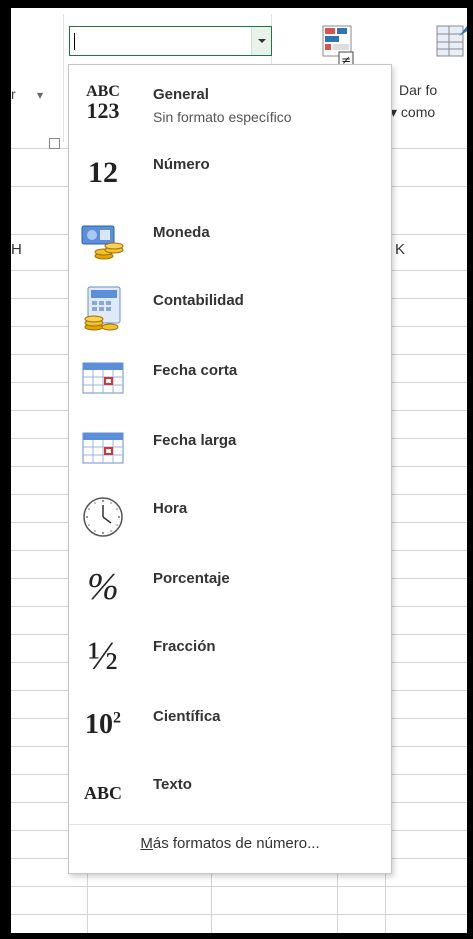  I want to click on menu-item-label: Texto, so click(172, 784).